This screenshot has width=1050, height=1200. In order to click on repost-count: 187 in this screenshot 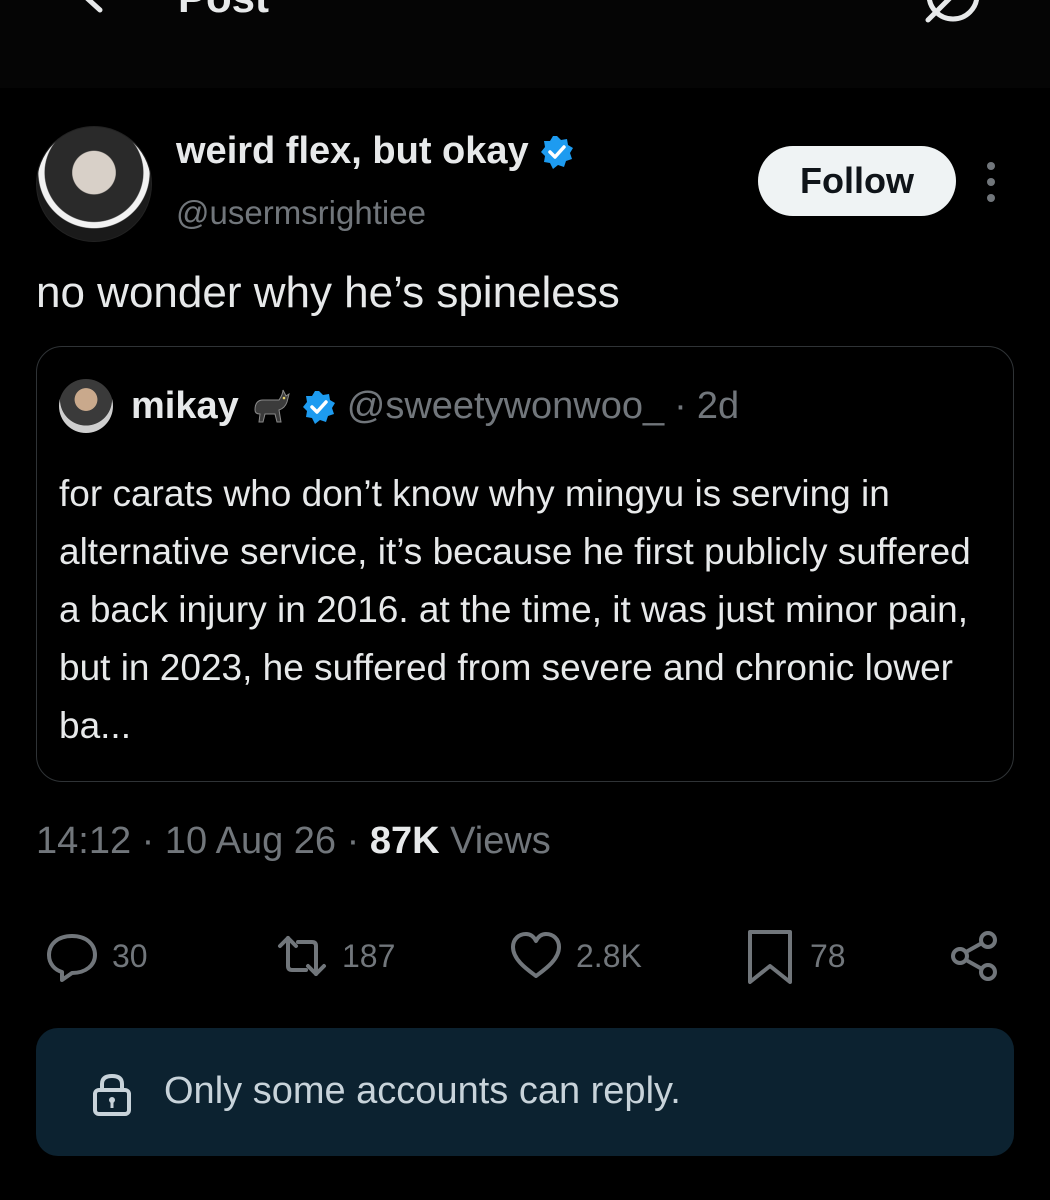, I will do `click(369, 955)`.